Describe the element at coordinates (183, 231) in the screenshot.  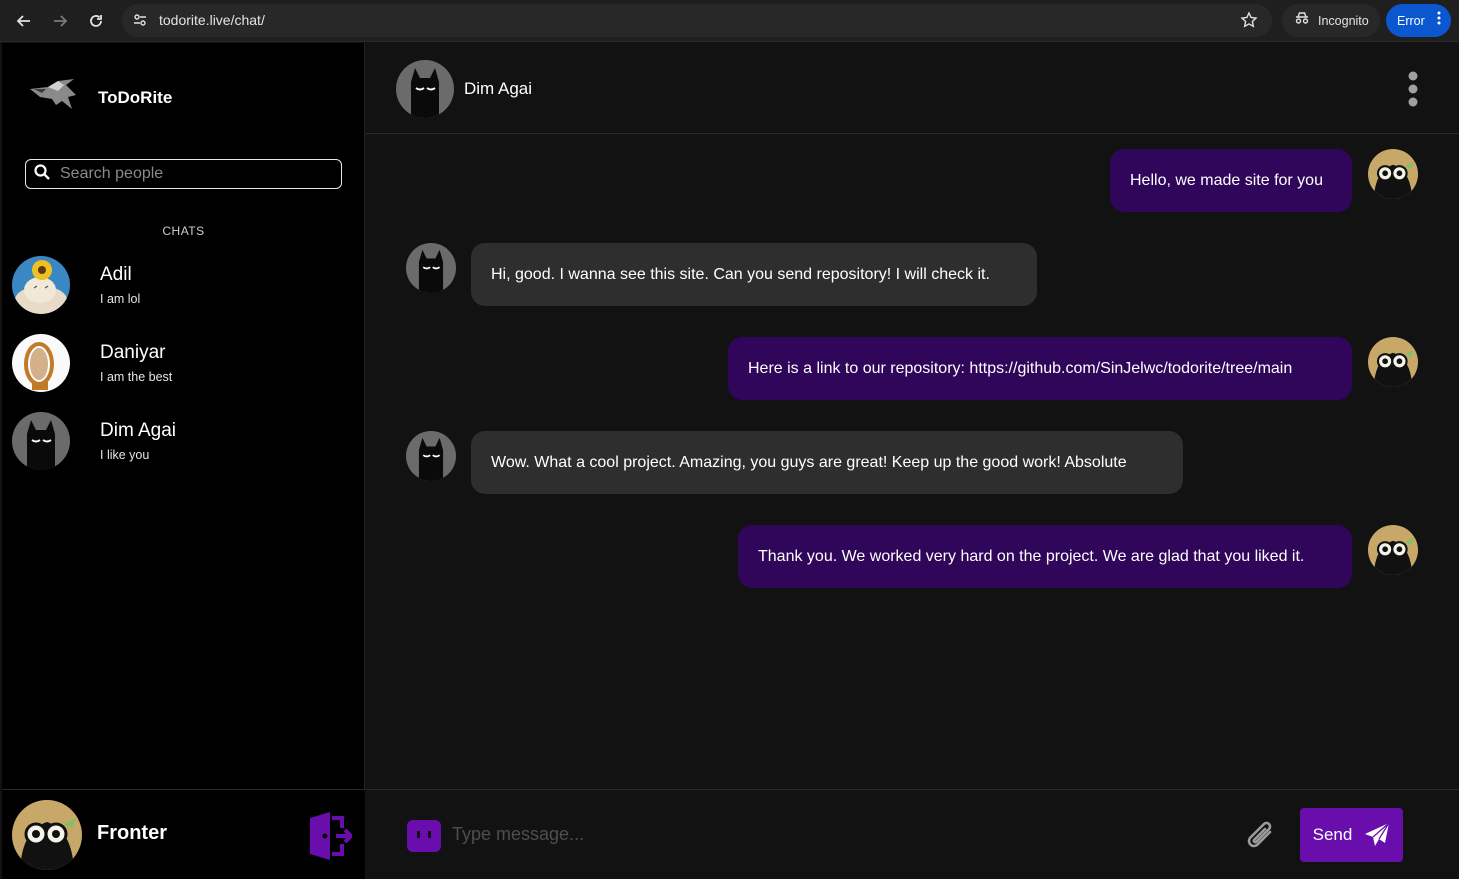
I see `chats-section-label: CHATS` at that location.